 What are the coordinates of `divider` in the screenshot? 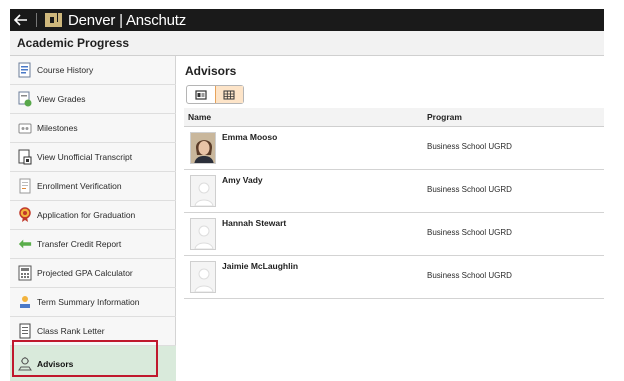 It's located at (36, 20).